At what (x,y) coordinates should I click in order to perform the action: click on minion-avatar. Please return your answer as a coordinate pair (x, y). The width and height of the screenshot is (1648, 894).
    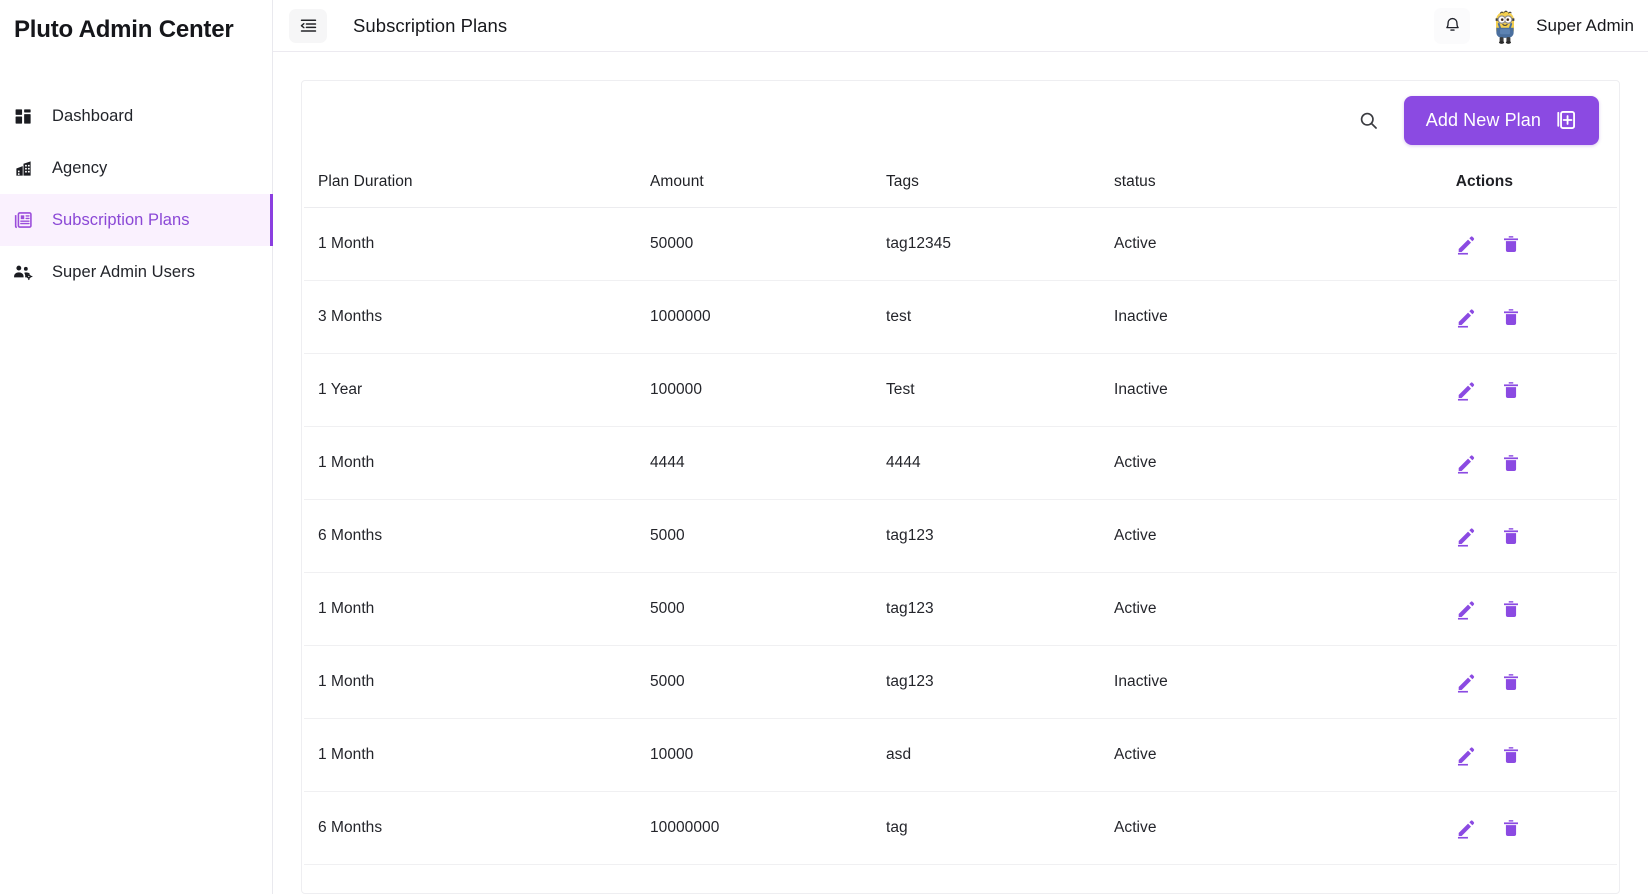
    Looking at the image, I should click on (1505, 26).